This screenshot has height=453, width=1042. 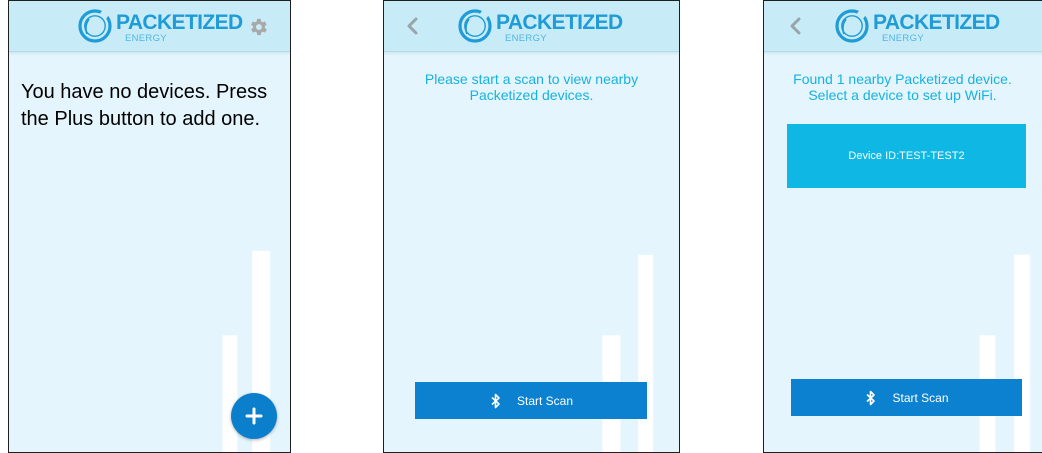 I want to click on plus-icon, so click(x=254, y=416).